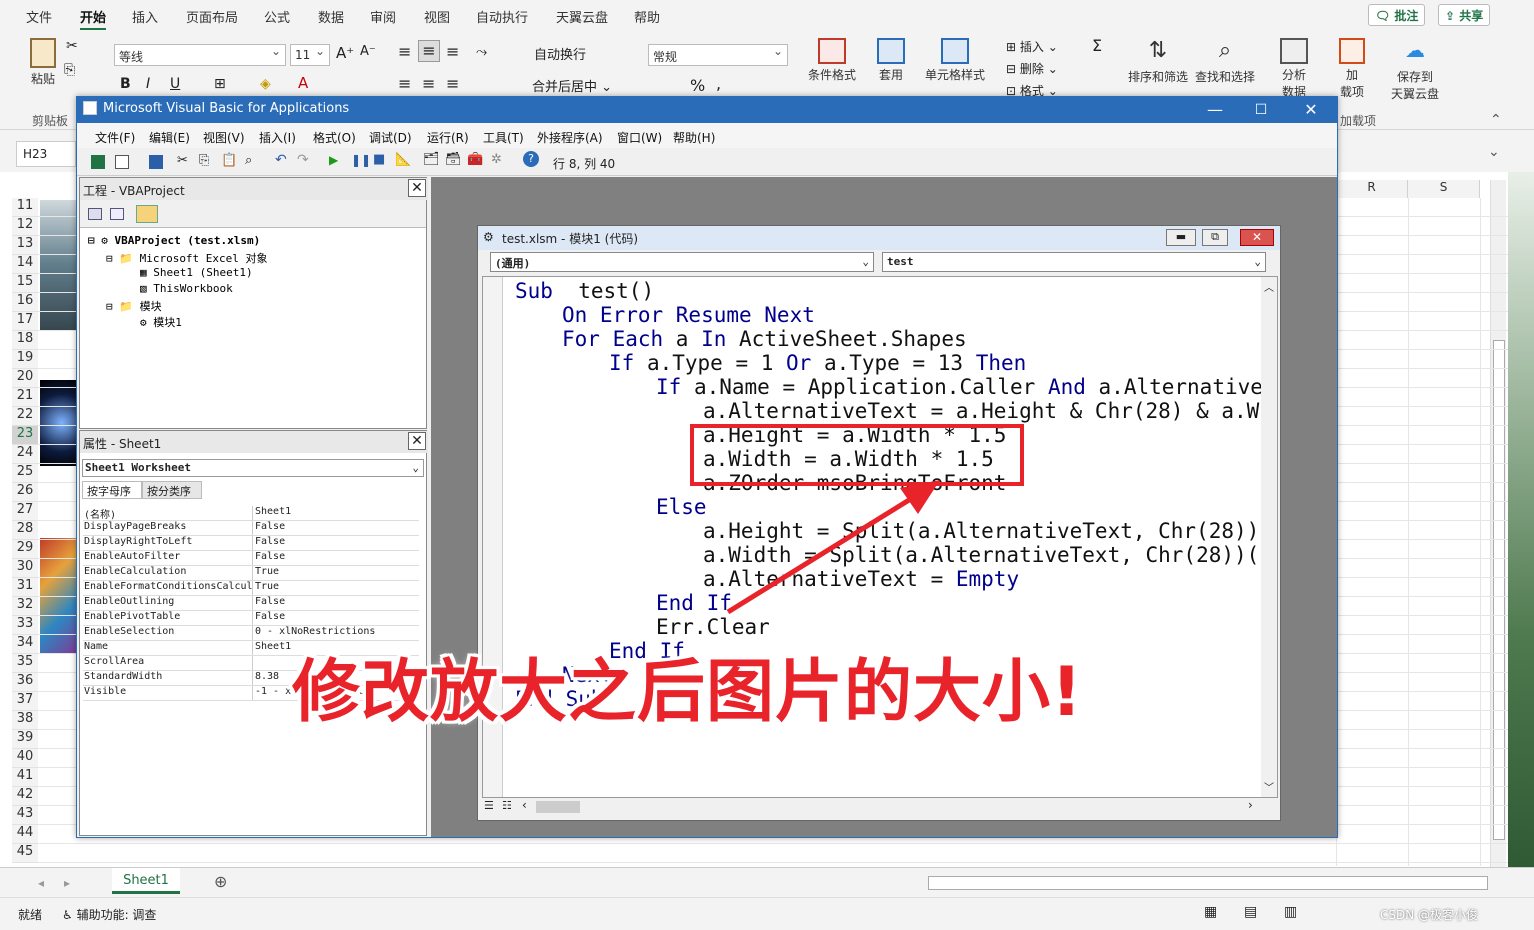 This screenshot has height=930, width=1534. What do you see at coordinates (1294, 69) in the screenshot?
I see `analyze-data-button: 分析 数据` at bounding box center [1294, 69].